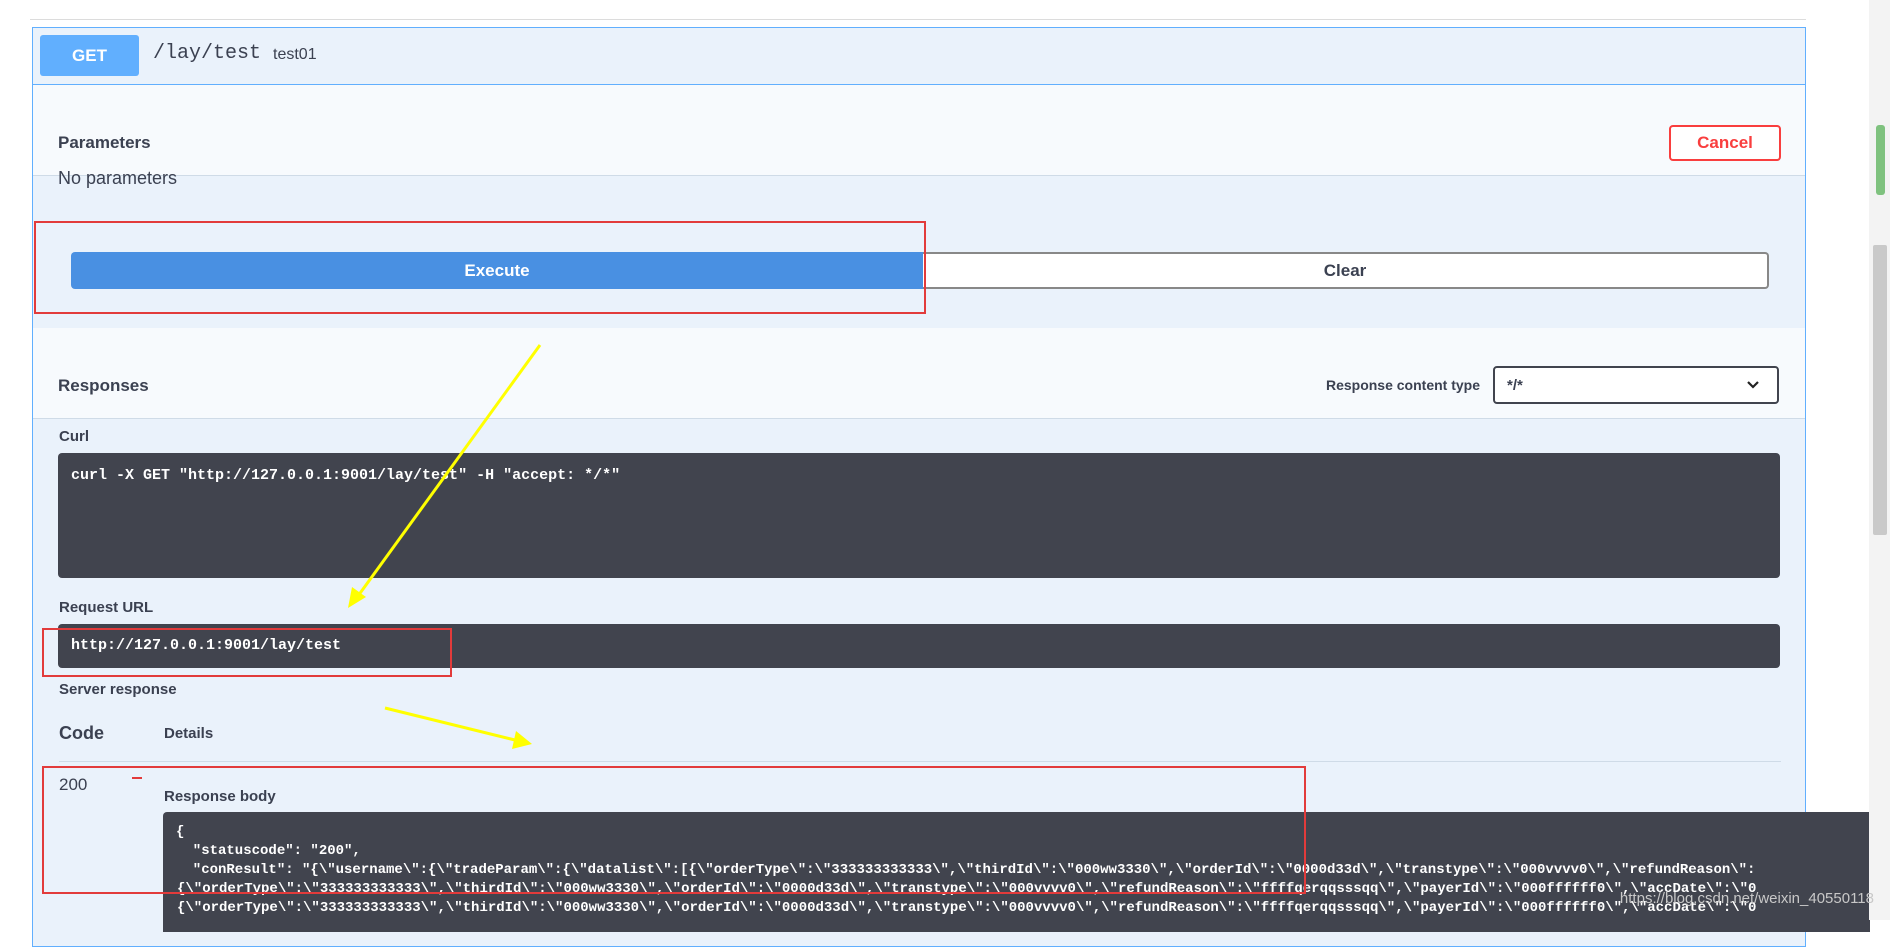 The image size is (1890, 947). I want to click on watermark: https://blog.csdn.net/weixin_40550118, so click(1746, 898).